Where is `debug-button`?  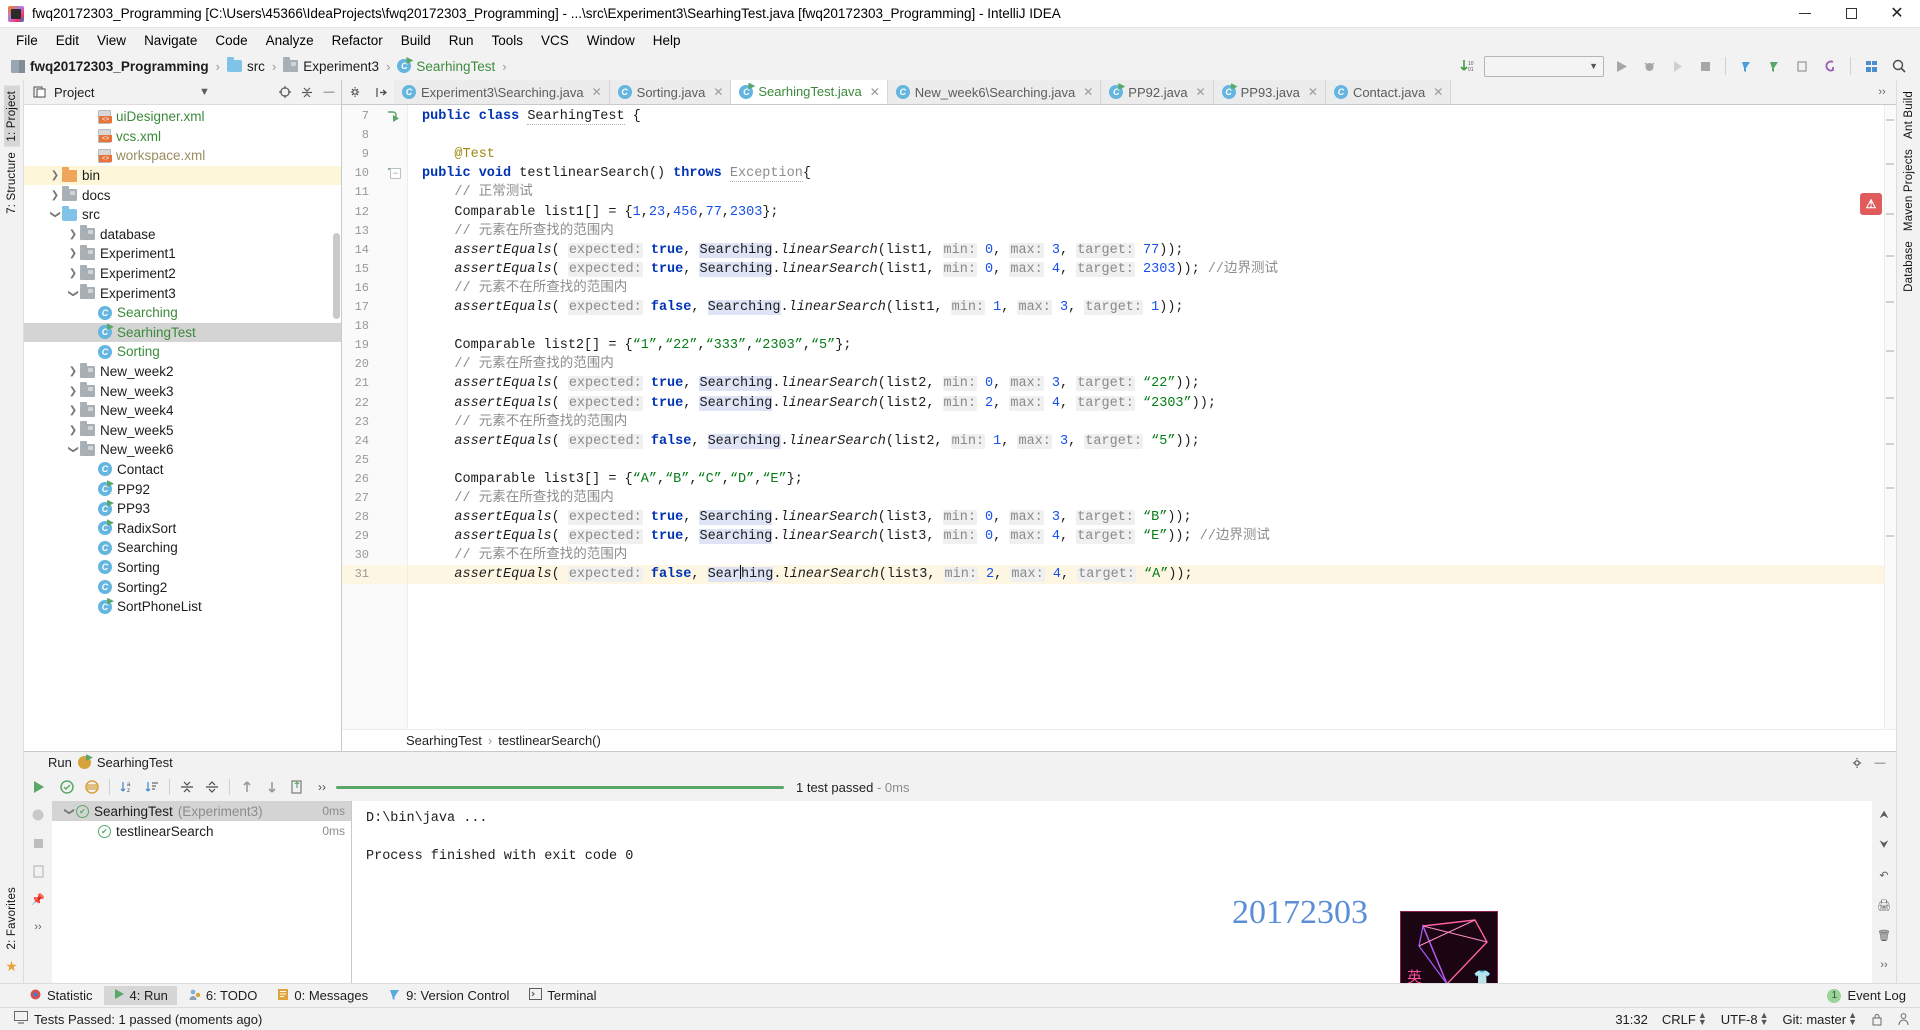
debug-button is located at coordinates (1649, 66).